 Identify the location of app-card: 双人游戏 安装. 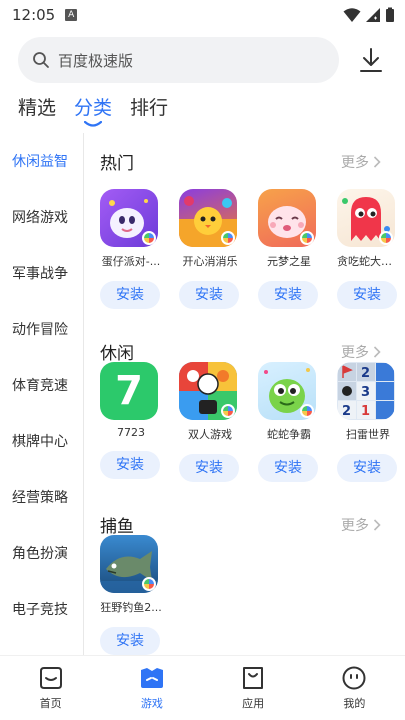
(218, 422).